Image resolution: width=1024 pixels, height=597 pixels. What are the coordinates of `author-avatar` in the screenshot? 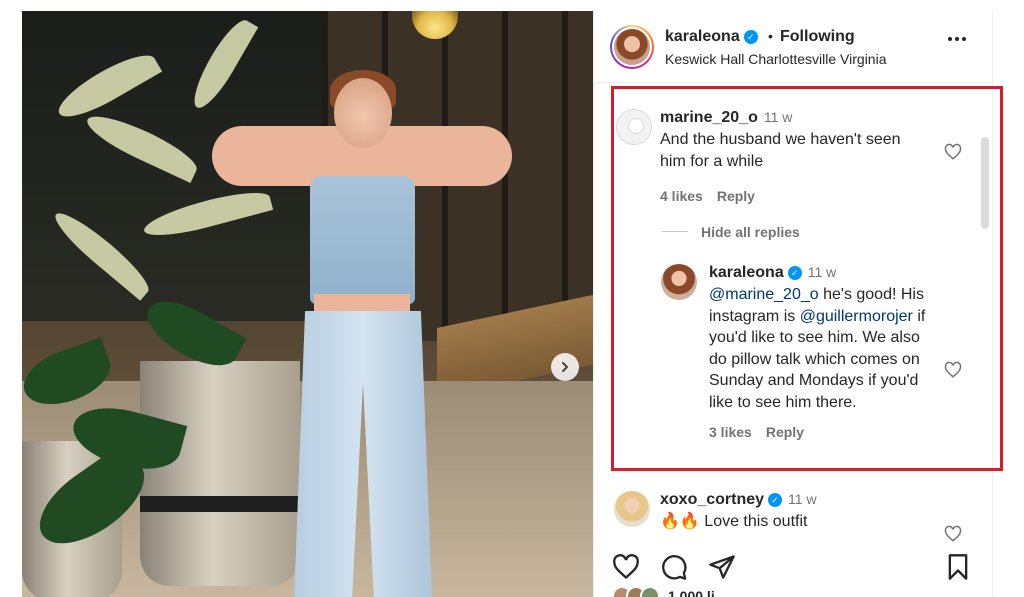 It's located at (632, 47).